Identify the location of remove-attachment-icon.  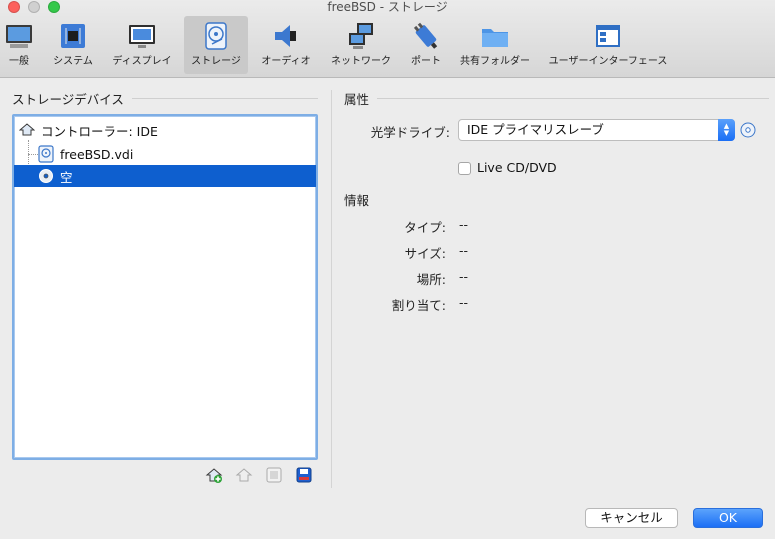
(244, 475).